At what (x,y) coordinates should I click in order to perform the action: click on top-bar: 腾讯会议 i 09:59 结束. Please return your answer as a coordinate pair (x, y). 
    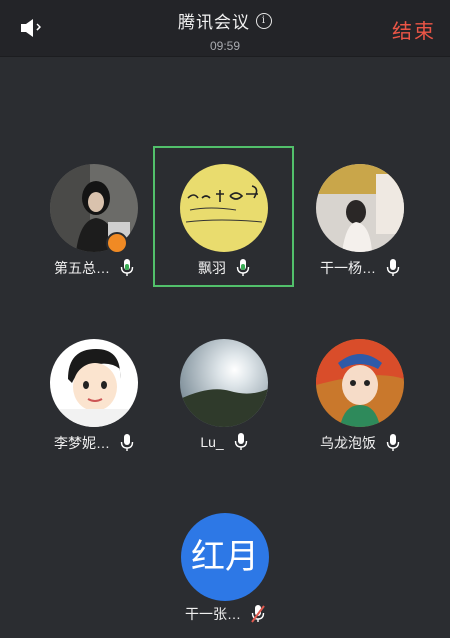
    Looking at the image, I should click on (225, 28).